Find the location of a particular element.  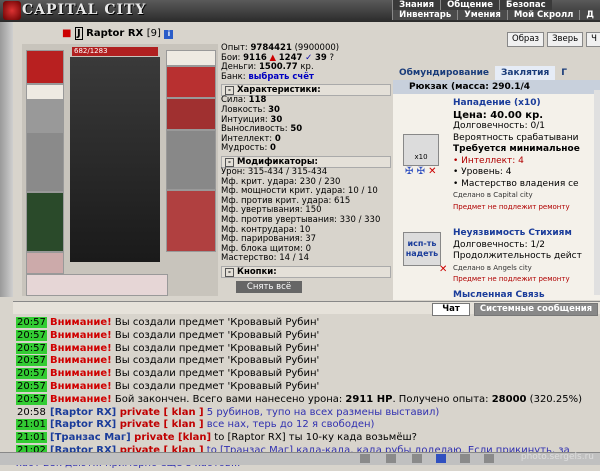

tab-equipment: Обмундирование is located at coordinates (444, 73).